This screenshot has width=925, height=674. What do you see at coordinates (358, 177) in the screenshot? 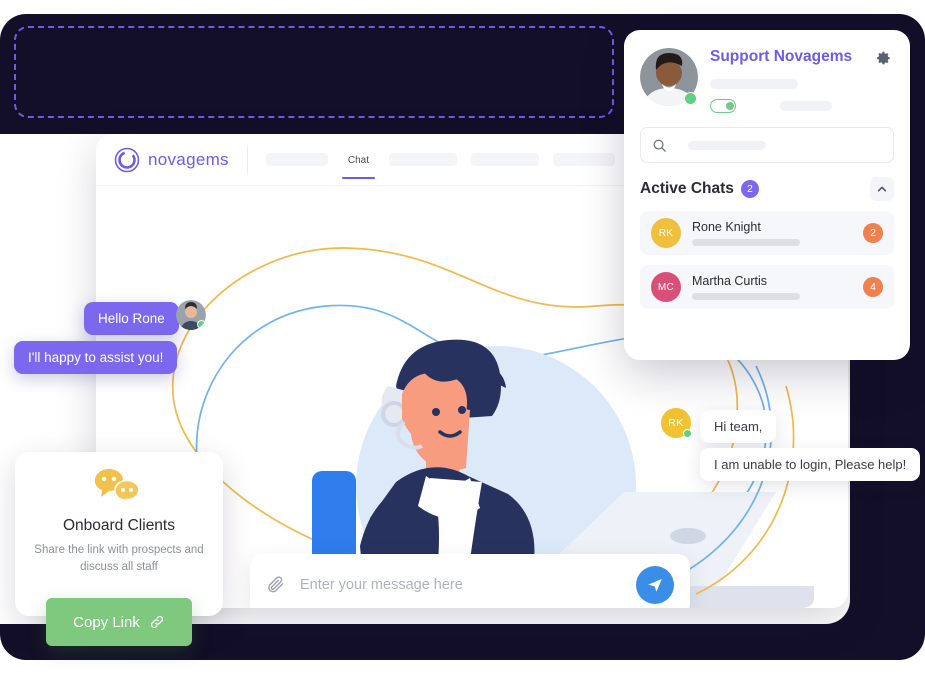
I see `tab-active-underline` at bounding box center [358, 177].